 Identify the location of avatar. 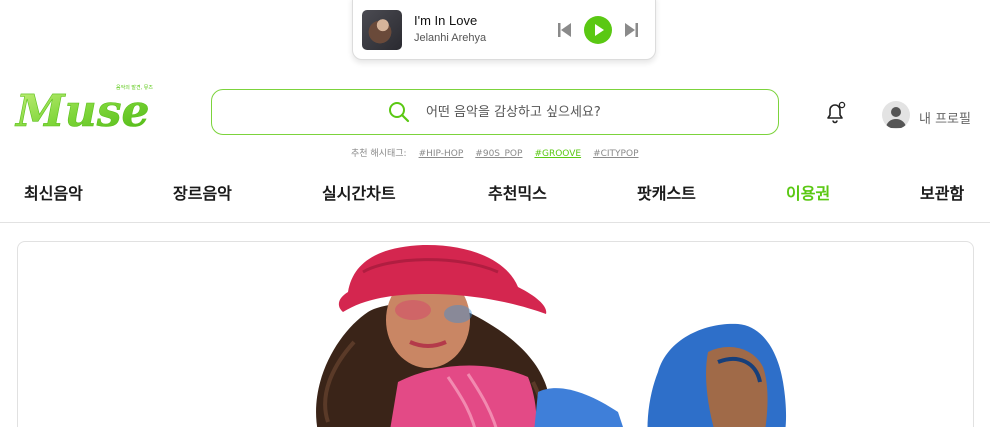
(896, 115).